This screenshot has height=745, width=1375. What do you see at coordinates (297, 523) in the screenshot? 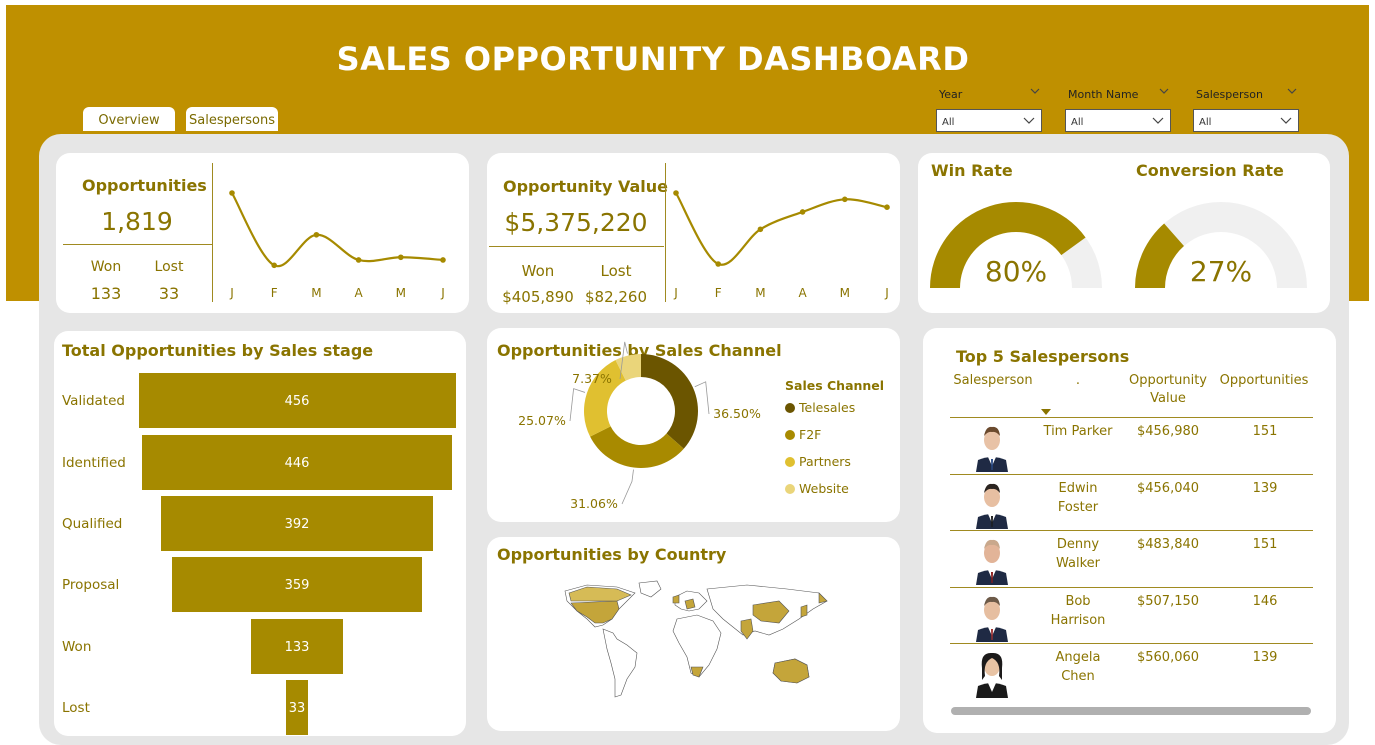
I see `funnel-bar: 392` at bounding box center [297, 523].